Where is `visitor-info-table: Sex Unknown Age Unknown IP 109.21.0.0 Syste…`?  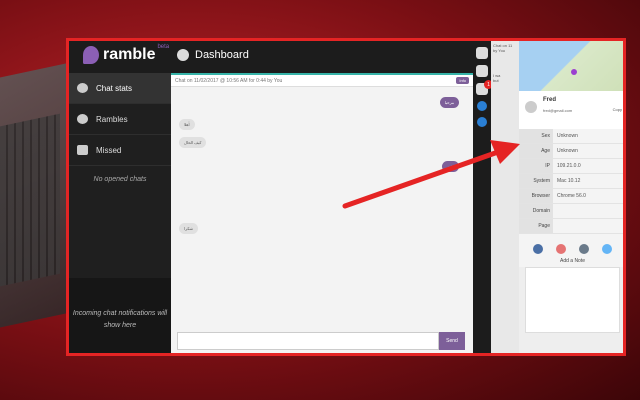 visitor-info-table: Sex Unknown Age Unknown IP 109.21.0.0 Syste… is located at coordinates (571, 181).